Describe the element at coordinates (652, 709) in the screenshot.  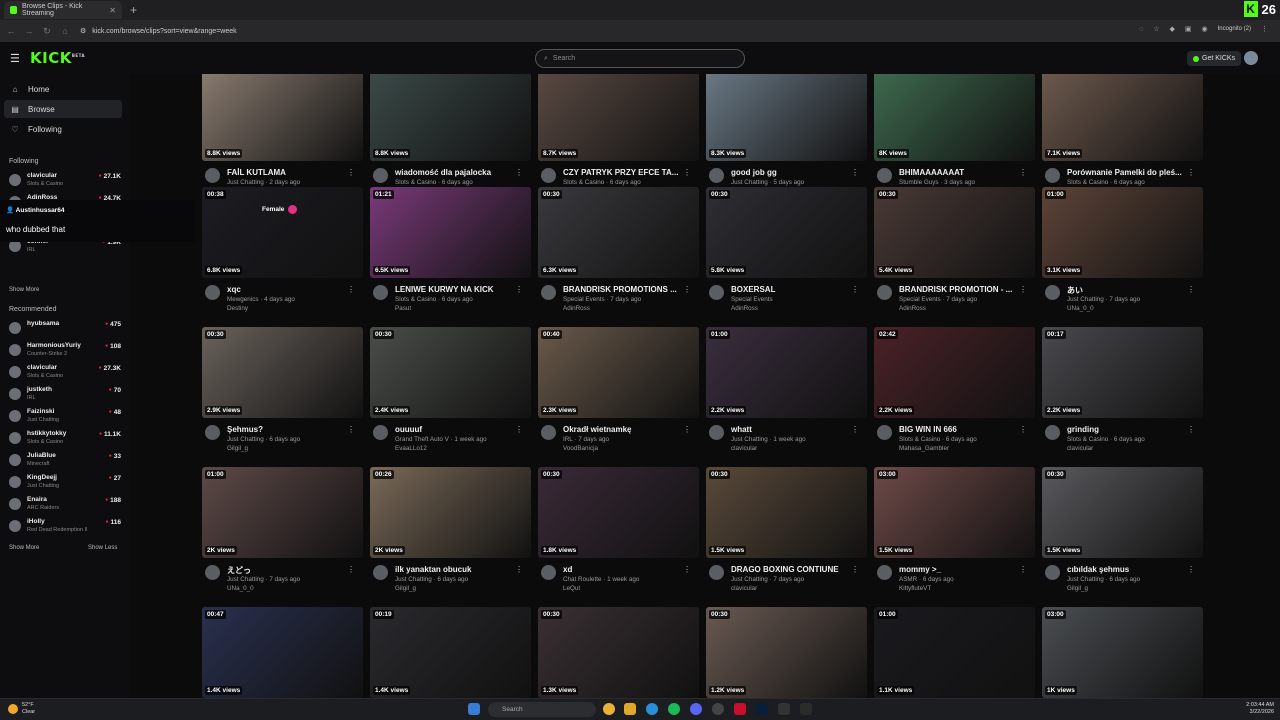
I see `edge-icon` at that location.